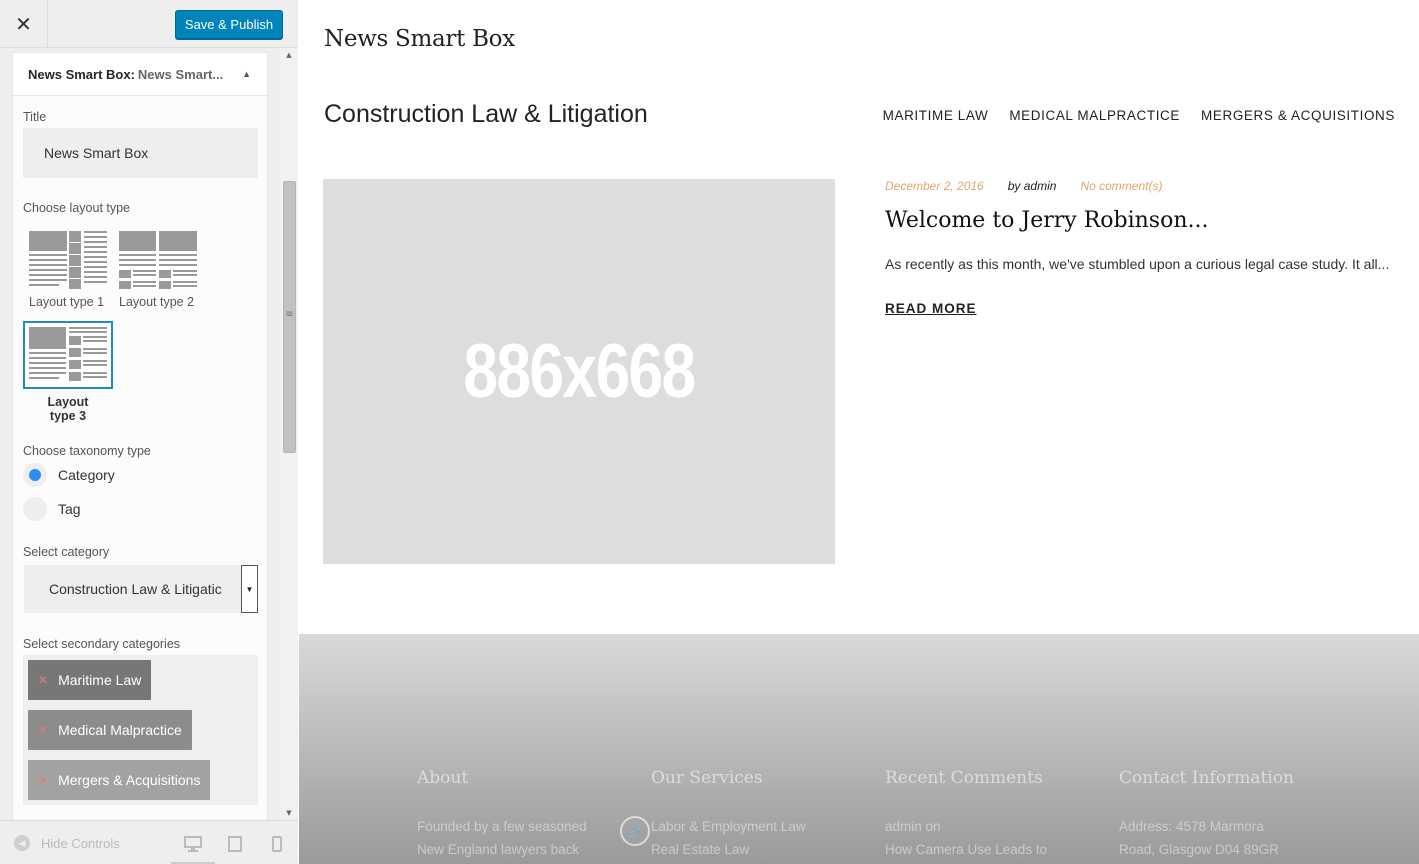  Describe the element at coordinates (728, 826) in the screenshot. I see `footer-link: Labor & Employment Law` at that location.